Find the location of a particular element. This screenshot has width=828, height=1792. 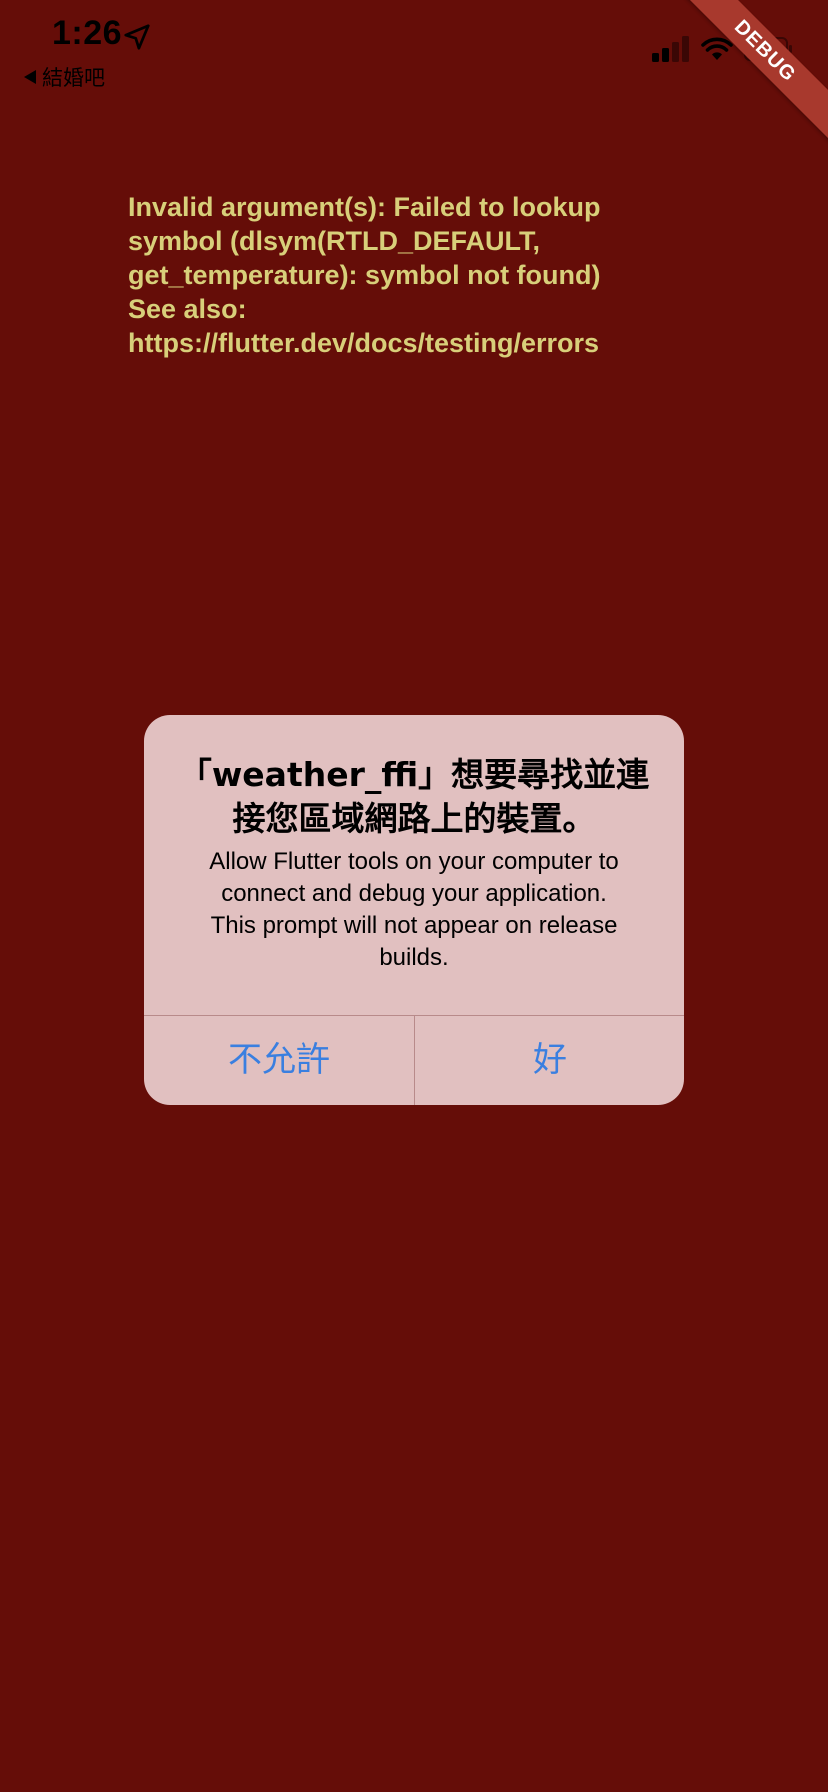

allow-button: 好 is located at coordinates (549, 1060).